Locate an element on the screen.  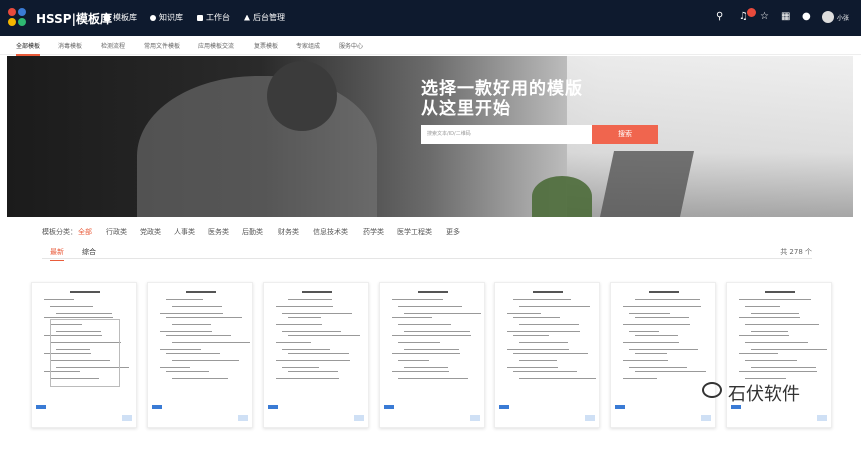
search-button: 搜索 is located at coordinates (625, 134).